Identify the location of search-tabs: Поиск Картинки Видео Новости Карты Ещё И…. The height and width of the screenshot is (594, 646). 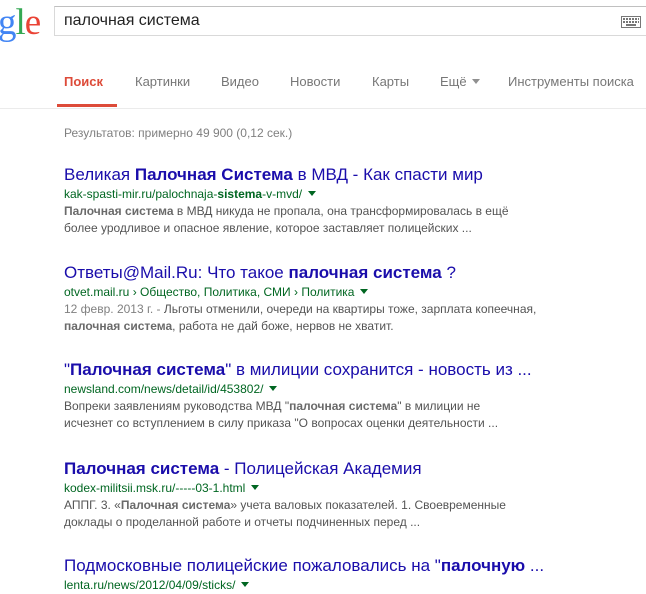
(323, 83).